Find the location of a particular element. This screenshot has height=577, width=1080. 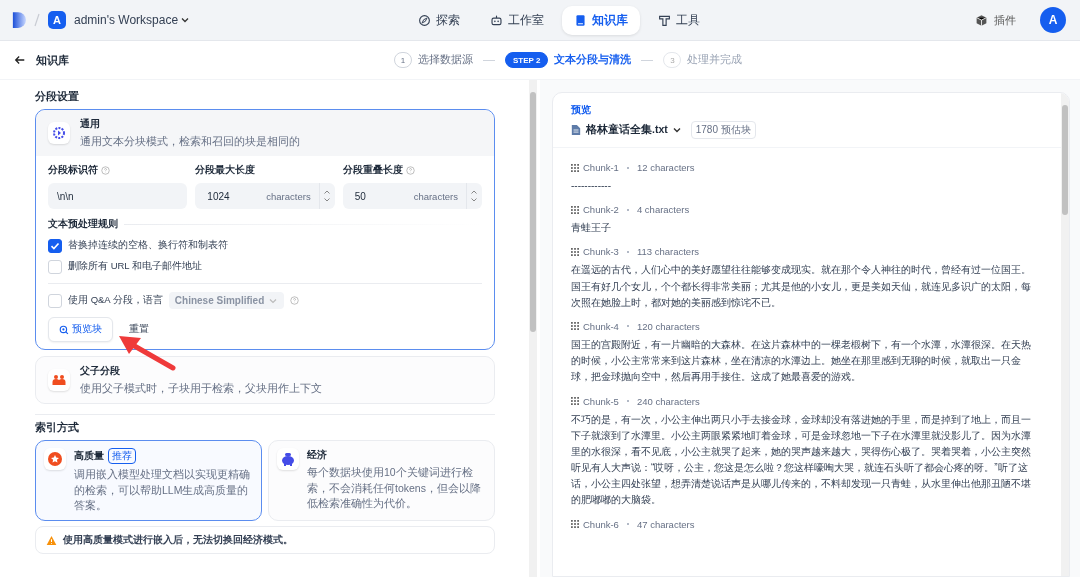

field-label: 分段标识符 is located at coordinates (73, 171).